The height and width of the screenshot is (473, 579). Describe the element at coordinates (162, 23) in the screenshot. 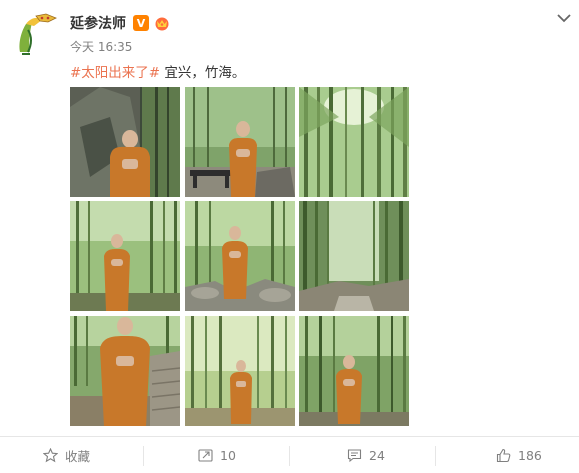

I see `crown-icon` at that location.